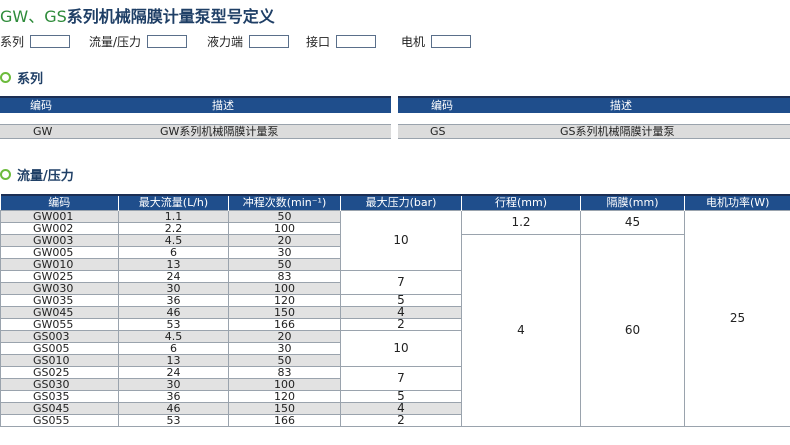  I want to click on motor-input-box, so click(451, 41).